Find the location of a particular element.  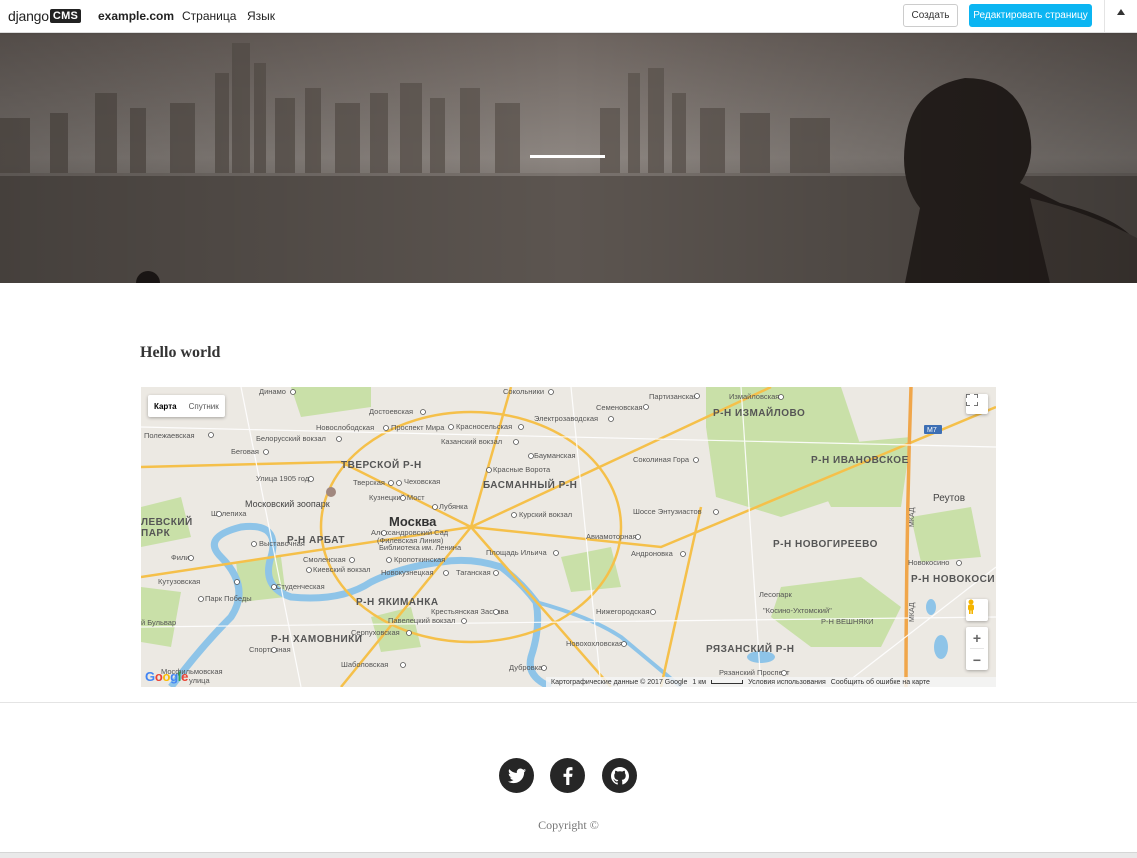

toolbar-divider is located at coordinates (1104, 16).